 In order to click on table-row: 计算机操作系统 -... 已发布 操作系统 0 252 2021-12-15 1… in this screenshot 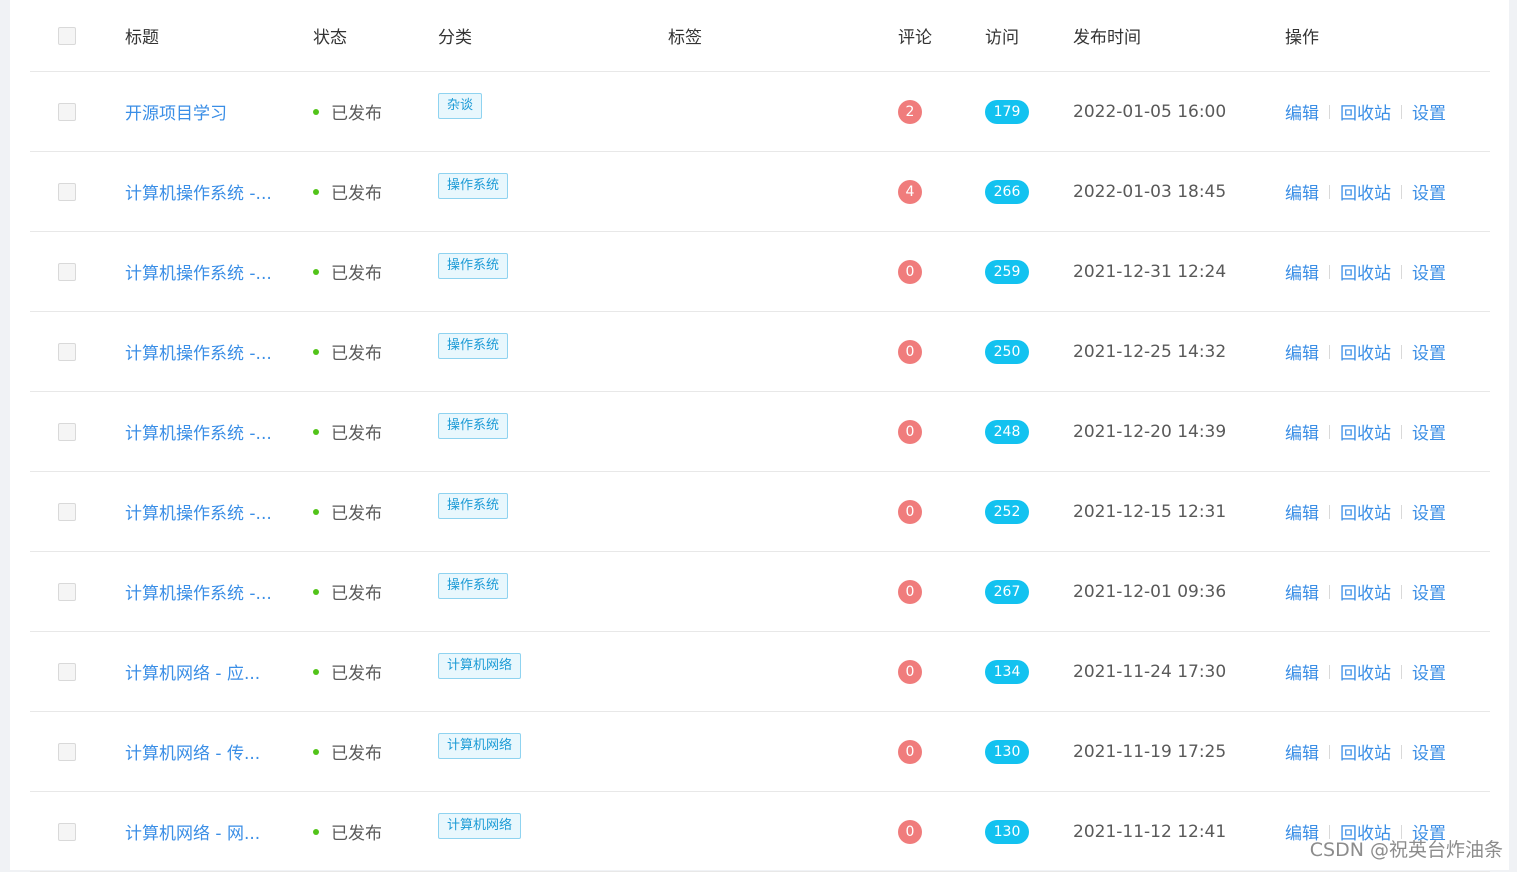, I will do `click(760, 512)`.